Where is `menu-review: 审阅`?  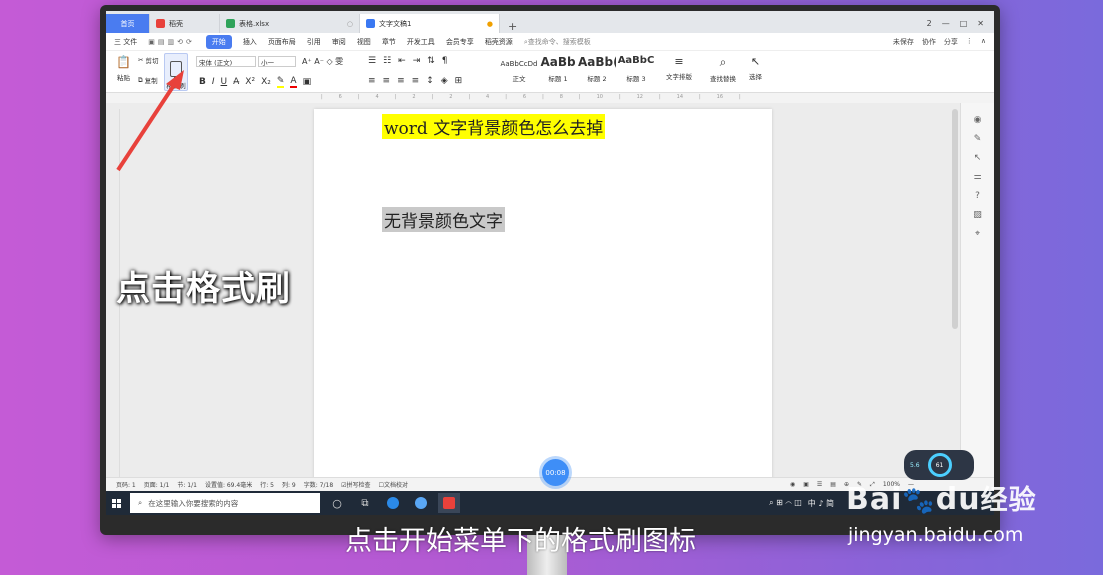
menu-review: 审阅 is located at coordinates (339, 42).